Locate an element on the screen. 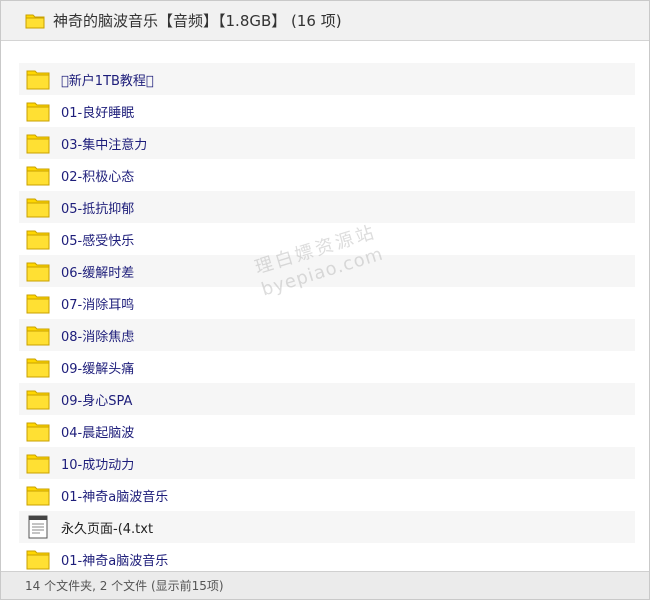  list-item: 永久页面-(4.txt is located at coordinates (327, 527).